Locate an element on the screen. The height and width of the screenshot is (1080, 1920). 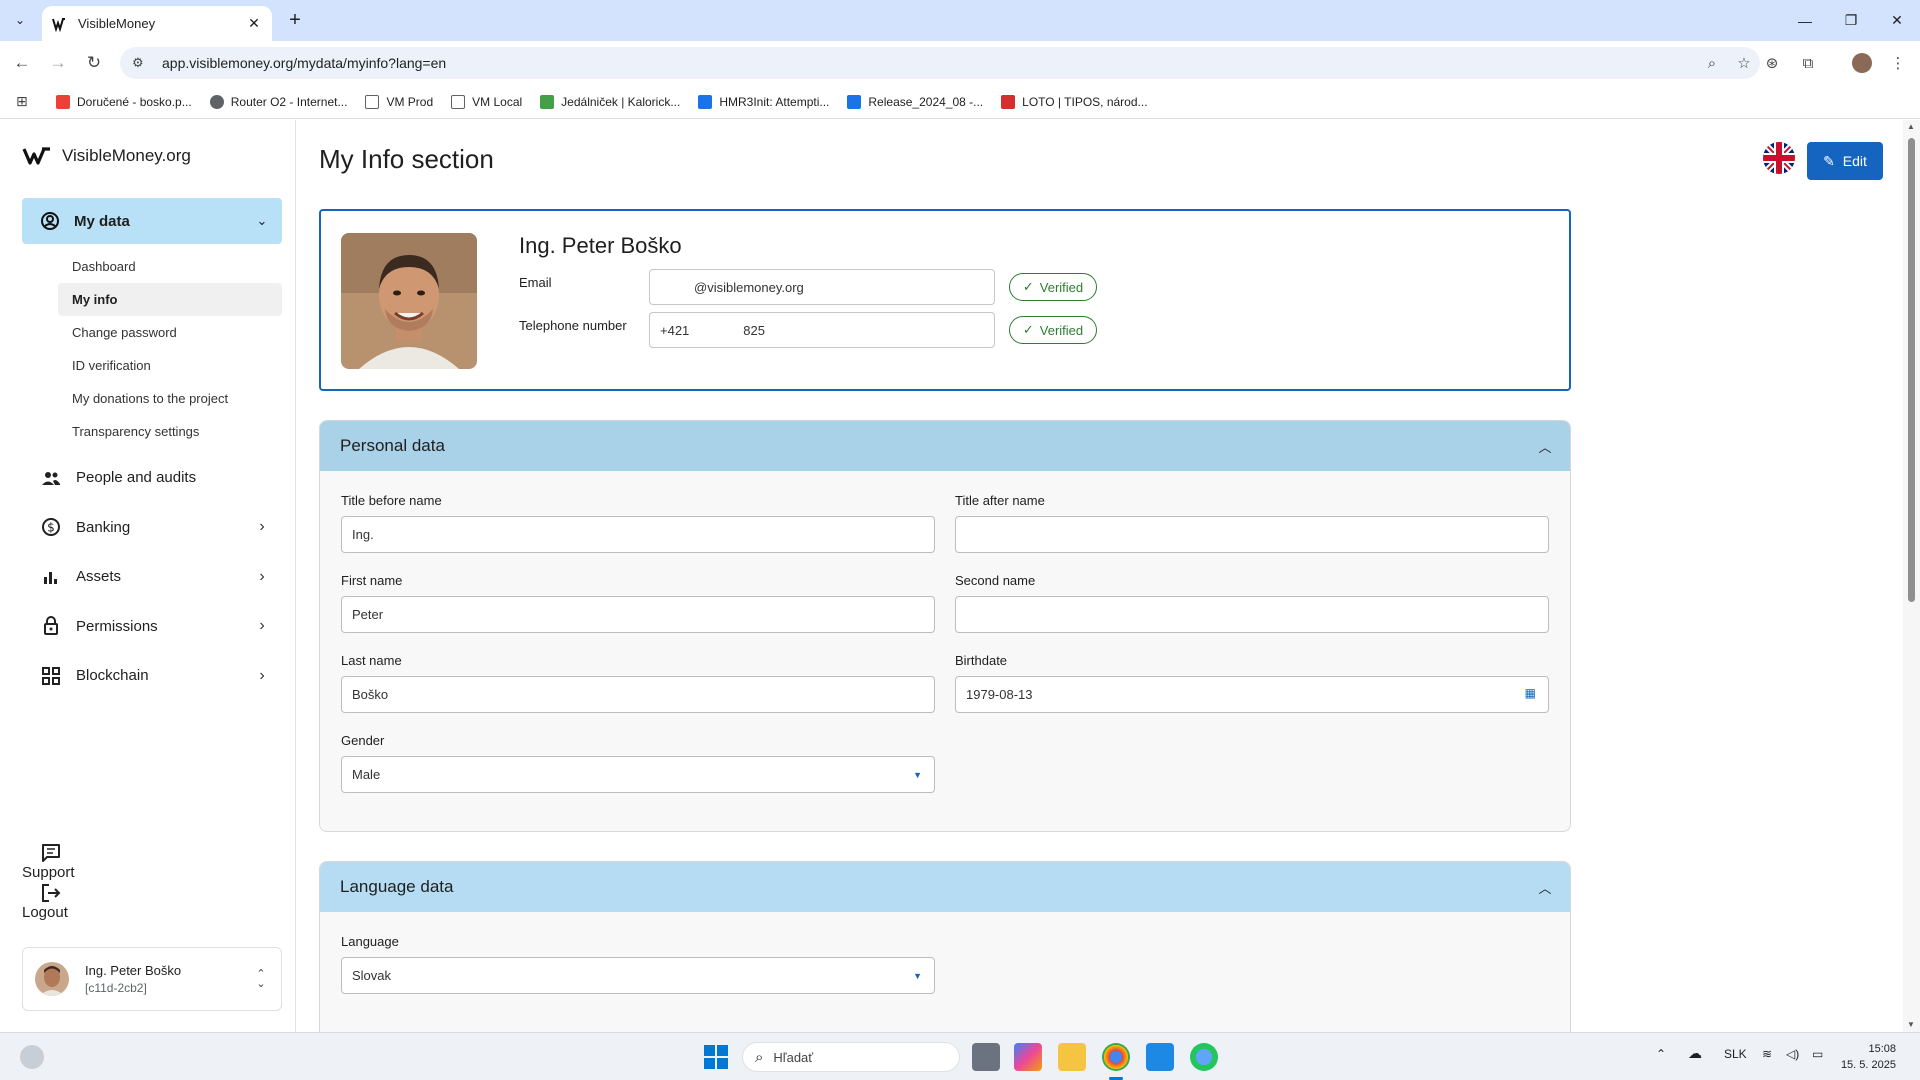
first-name-input: Peter is located at coordinates (638, 614).